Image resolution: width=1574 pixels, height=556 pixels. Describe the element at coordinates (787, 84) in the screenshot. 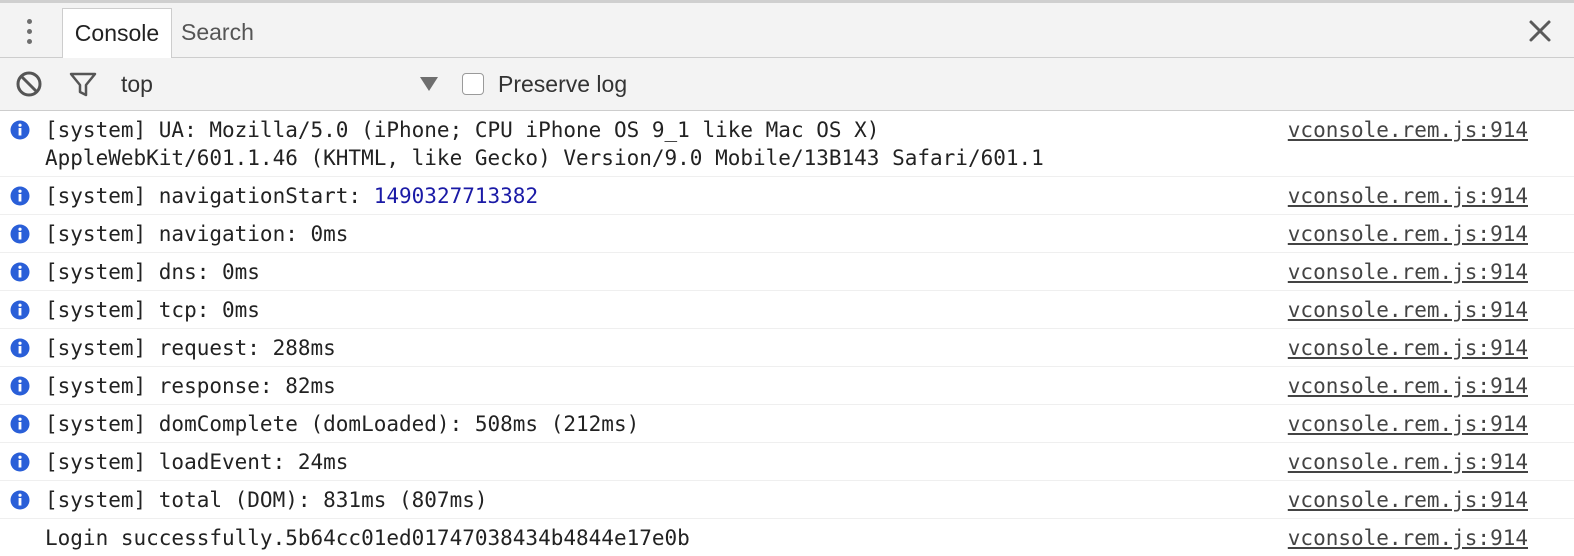

I see `console-toolbar: top Preserve log` at that location.